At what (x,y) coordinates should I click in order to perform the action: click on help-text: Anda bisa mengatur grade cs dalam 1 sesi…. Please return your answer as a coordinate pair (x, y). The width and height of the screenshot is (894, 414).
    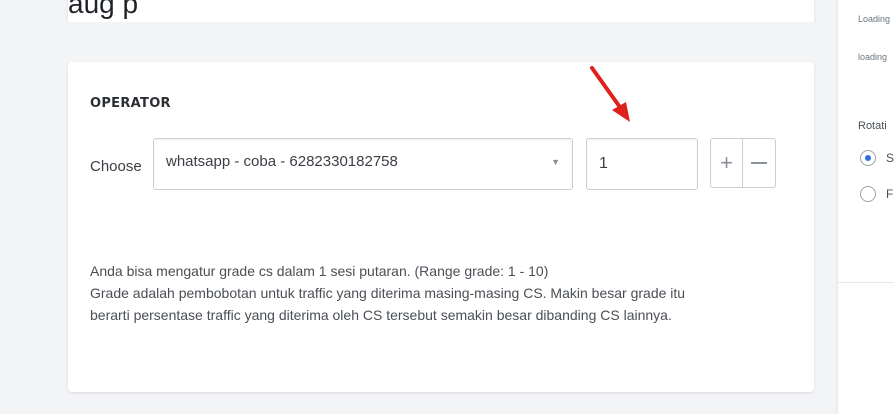
    Looking at the image, I should click on (440, 293).